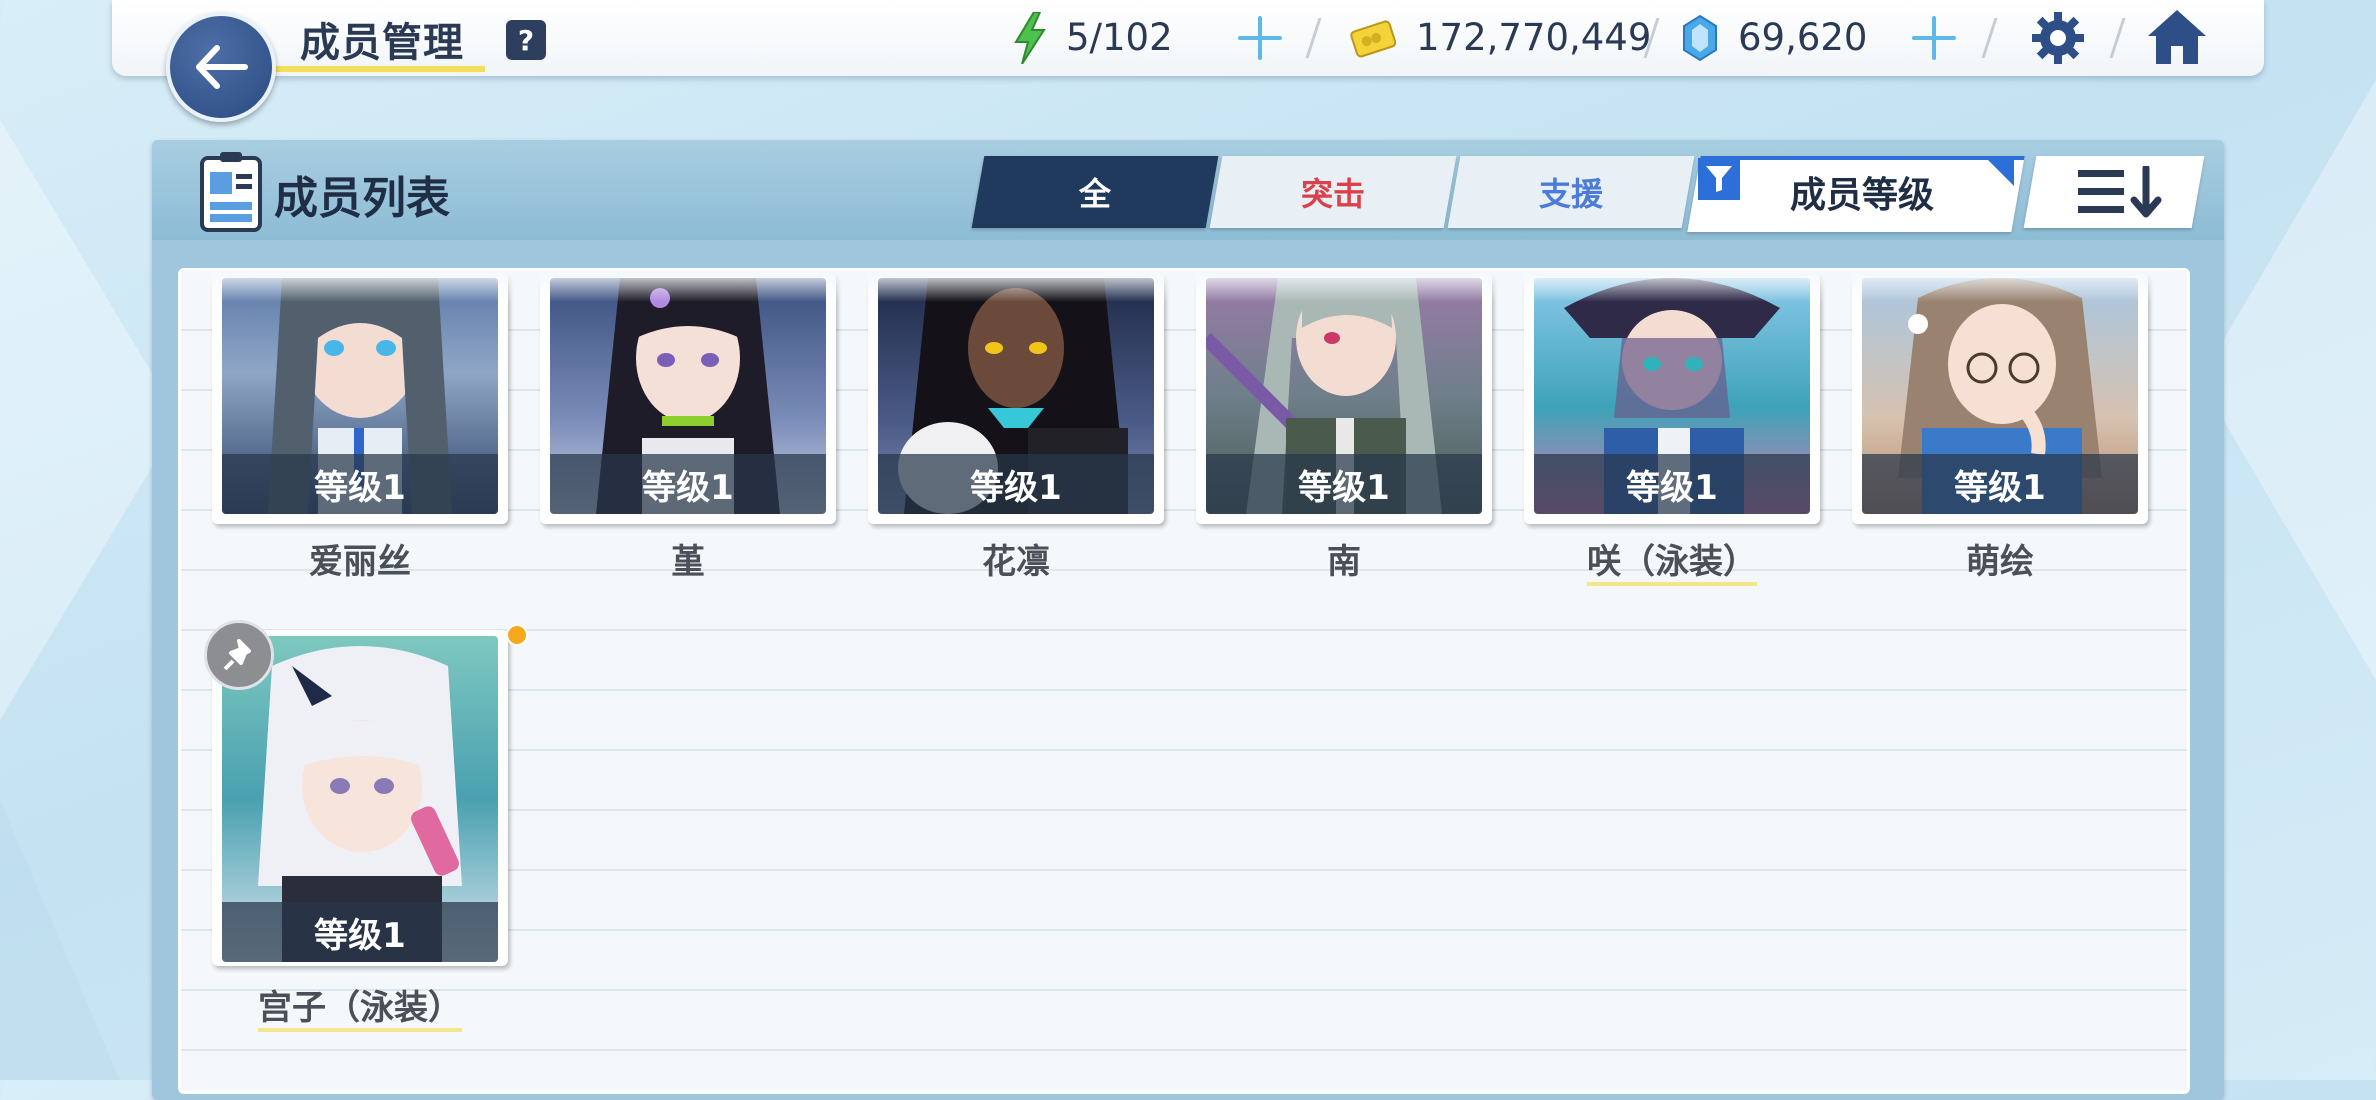  What do you see at coordinates (2000, 562) in the screenshot?
I see `member-name: 萌绘` at bounding box center [2000, 562].